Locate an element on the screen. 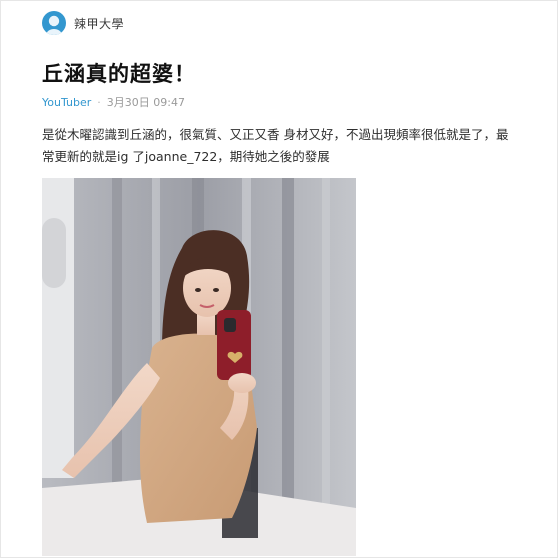 The width and height of the screenshot is (560, 560). board-header: 辣甲大學 is located at coordinates (83, 23).